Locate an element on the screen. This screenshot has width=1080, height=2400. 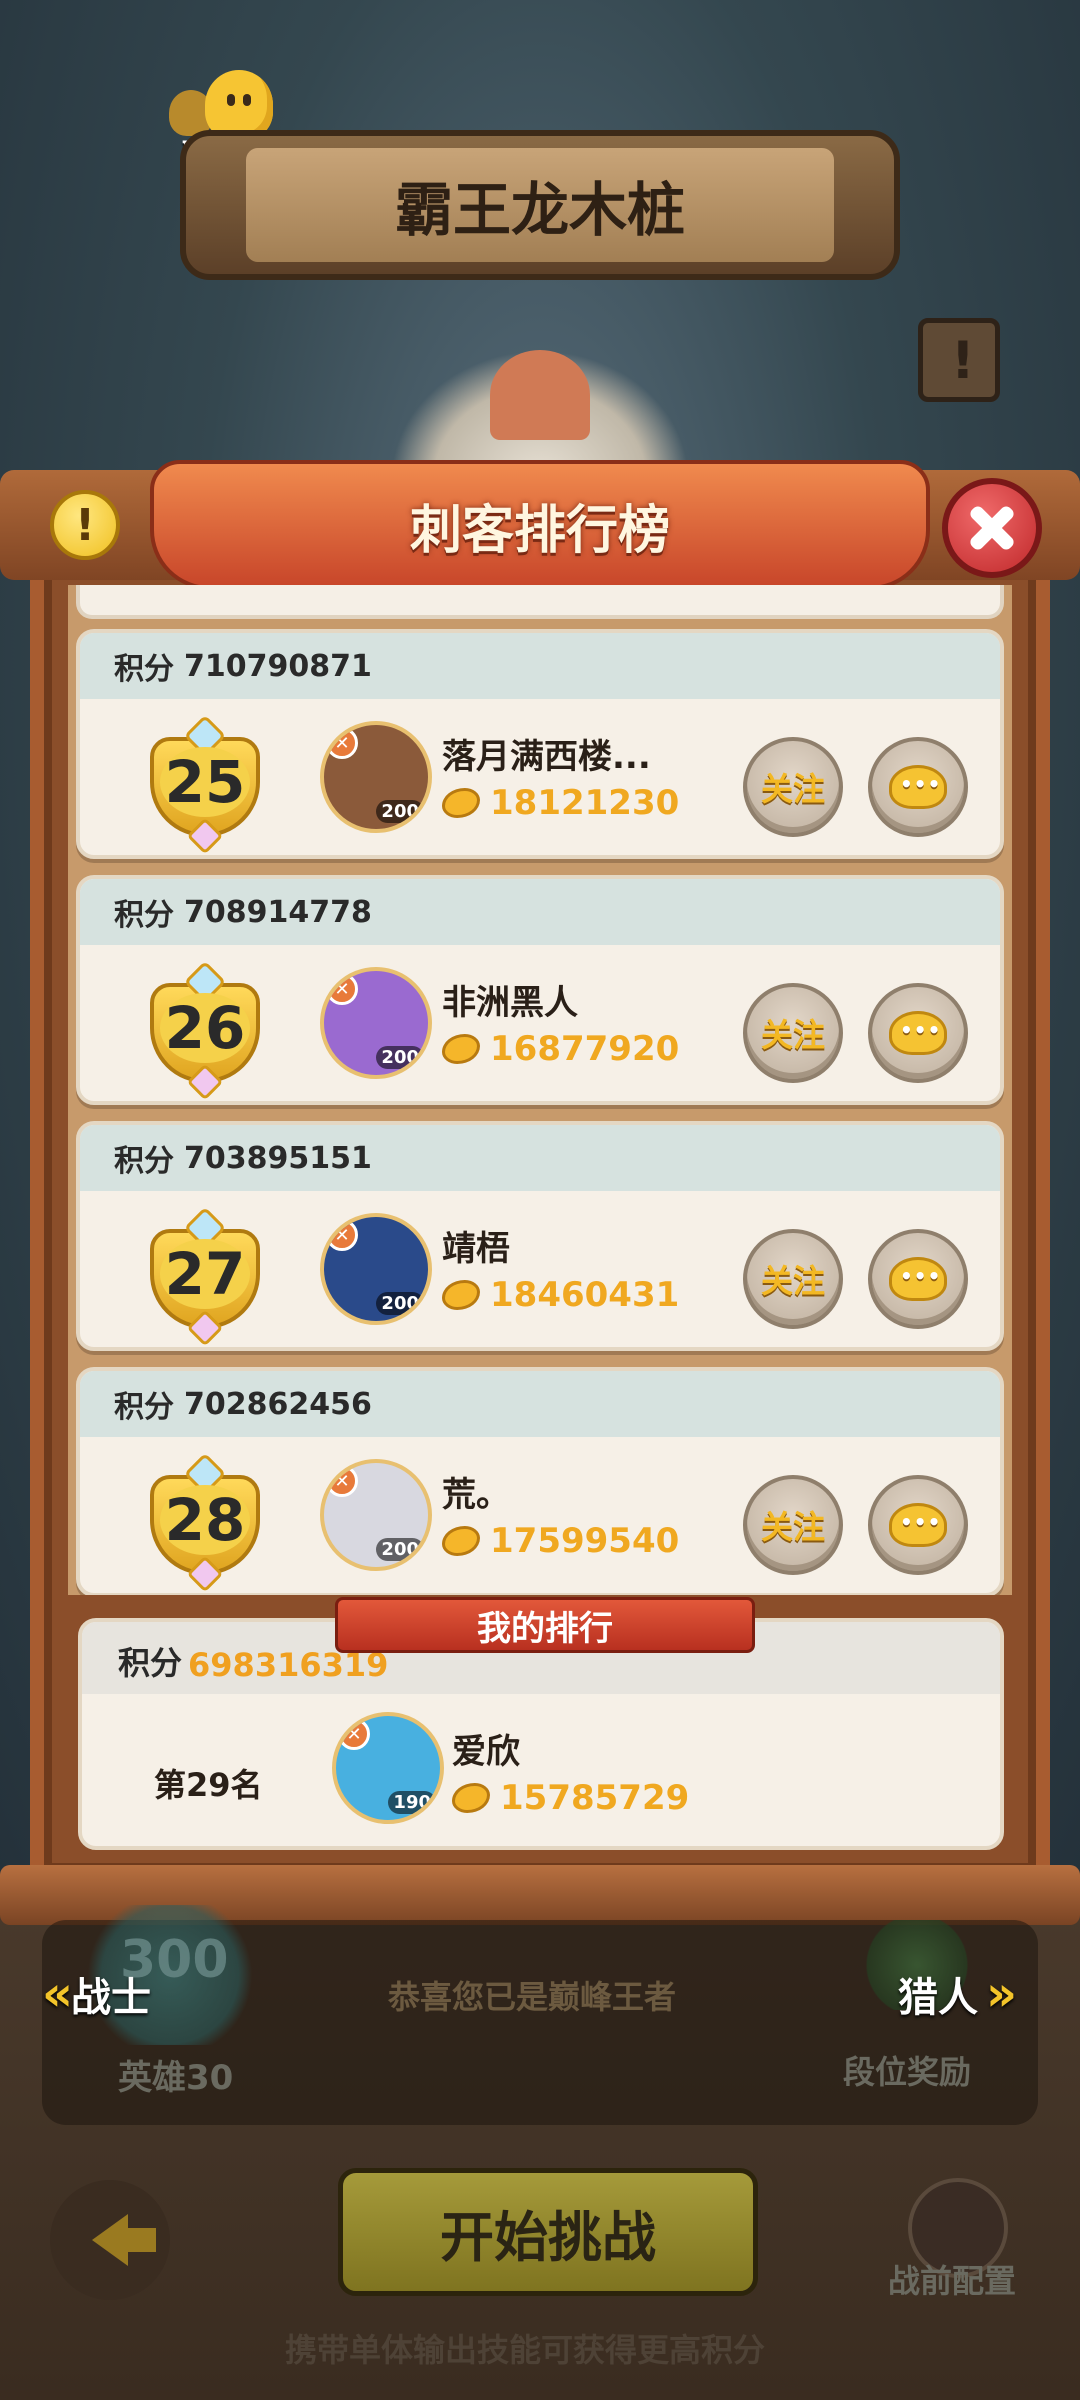
score-row: 积分 708914778 is located at coordinates (540, 912).